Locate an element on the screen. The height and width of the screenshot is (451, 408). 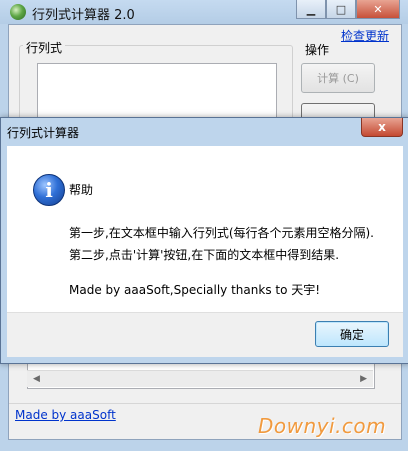
maximize-button: □ is located at coordinates (341, 9).